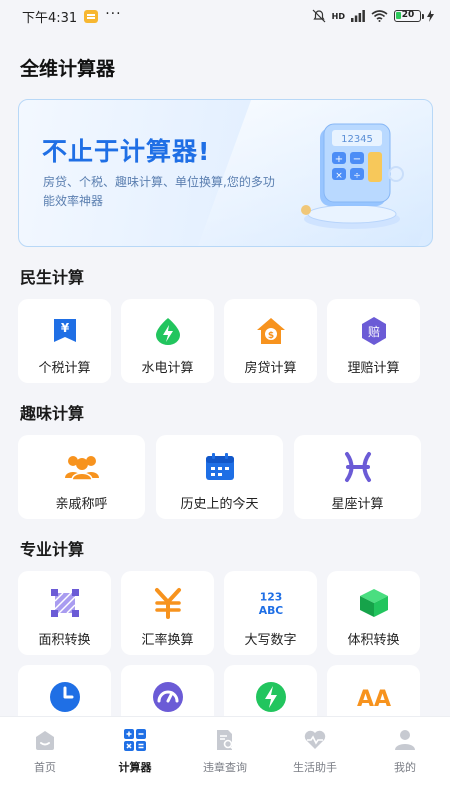 The width and height of the screenshot is (450, 800). Describe the element at coordinates (135, 758) in the screenshot. I see `tab-calculator: 计算器` at that location.